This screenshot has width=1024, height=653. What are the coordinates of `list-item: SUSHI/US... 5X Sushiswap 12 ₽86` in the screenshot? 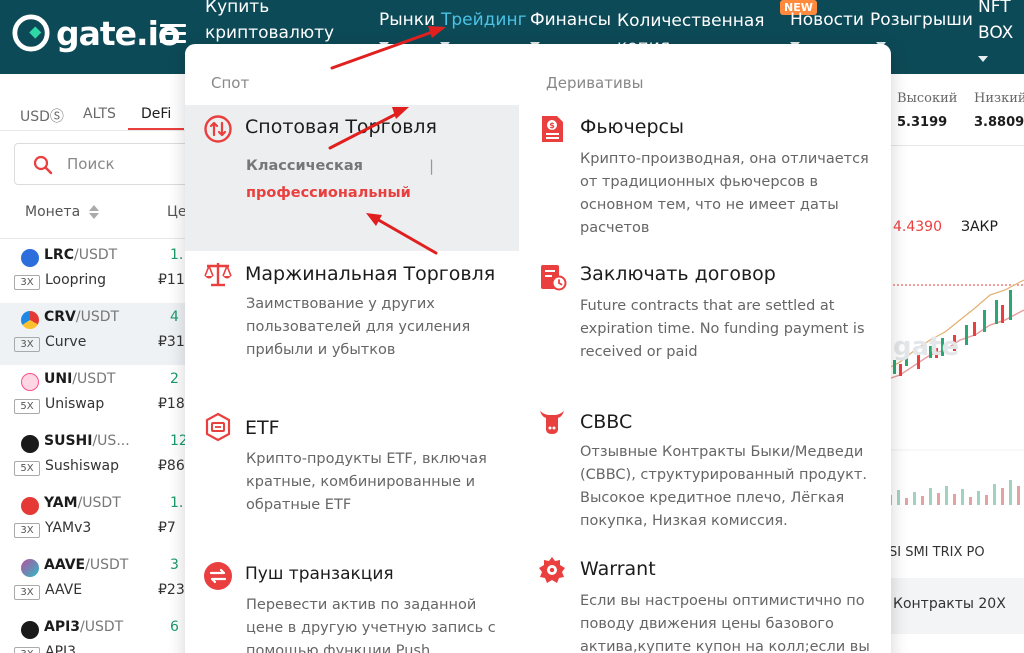 It's located at (94, 458).